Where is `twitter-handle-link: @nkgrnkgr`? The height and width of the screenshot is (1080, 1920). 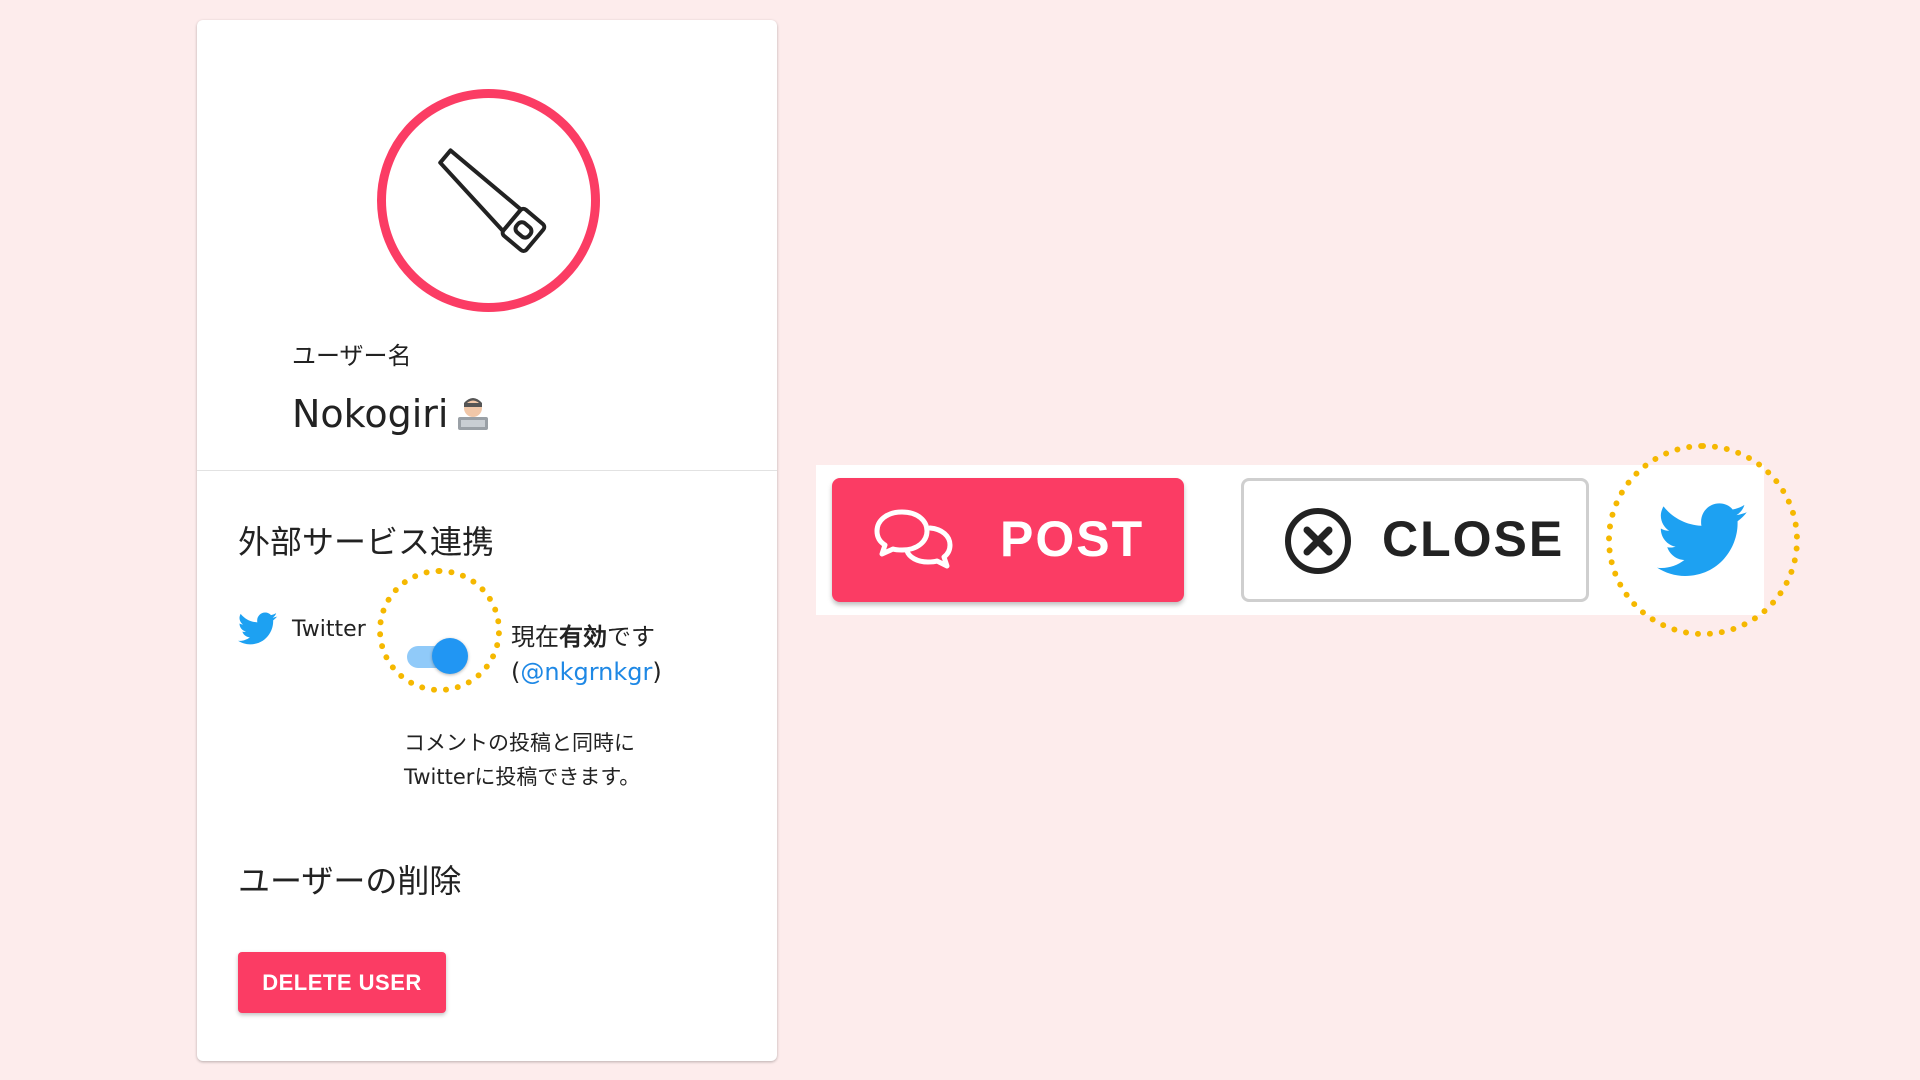 twitter-handle-link: @nkgrnkgr is located at coordinates (586, 672).